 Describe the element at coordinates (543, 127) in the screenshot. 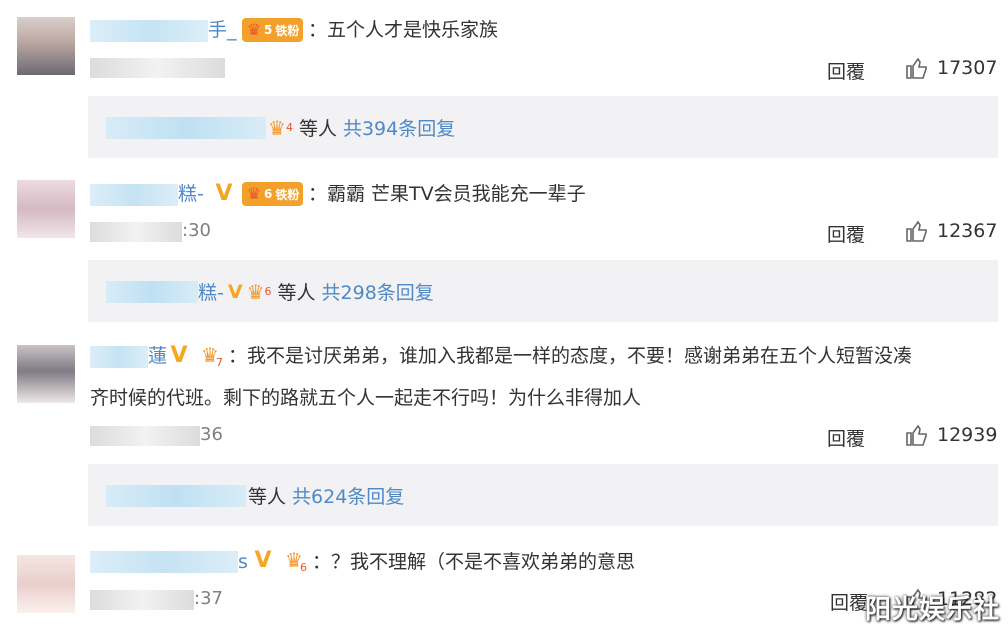

I see `reply-summary: ♛ 4 等人 共394条回复` at that location.